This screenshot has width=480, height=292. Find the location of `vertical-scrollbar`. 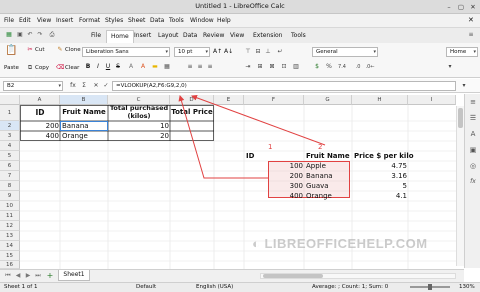

vertical-scrollbar is located at coordinates (460, 186).